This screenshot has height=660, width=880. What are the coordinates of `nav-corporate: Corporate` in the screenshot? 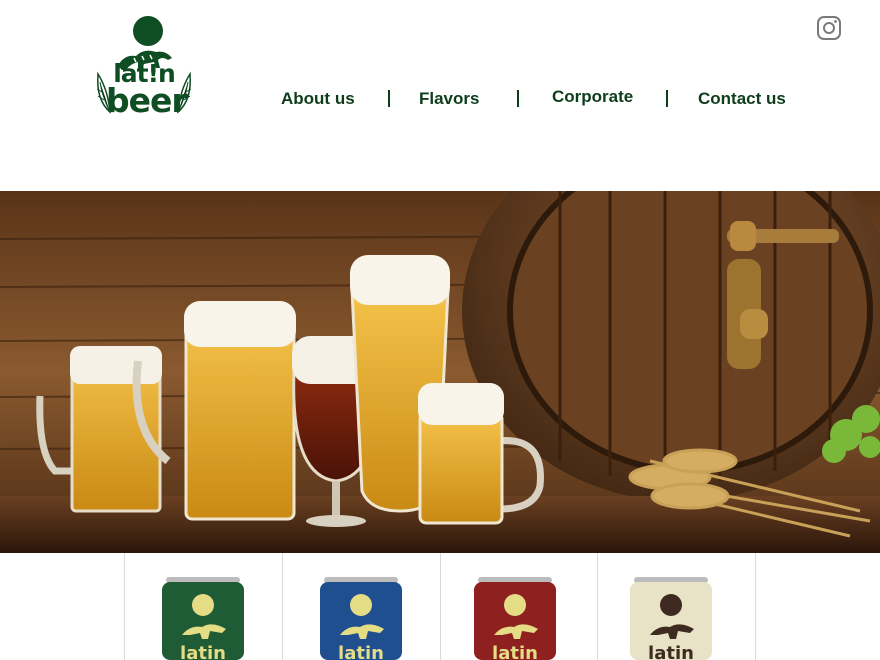 It's located at (592, 97).